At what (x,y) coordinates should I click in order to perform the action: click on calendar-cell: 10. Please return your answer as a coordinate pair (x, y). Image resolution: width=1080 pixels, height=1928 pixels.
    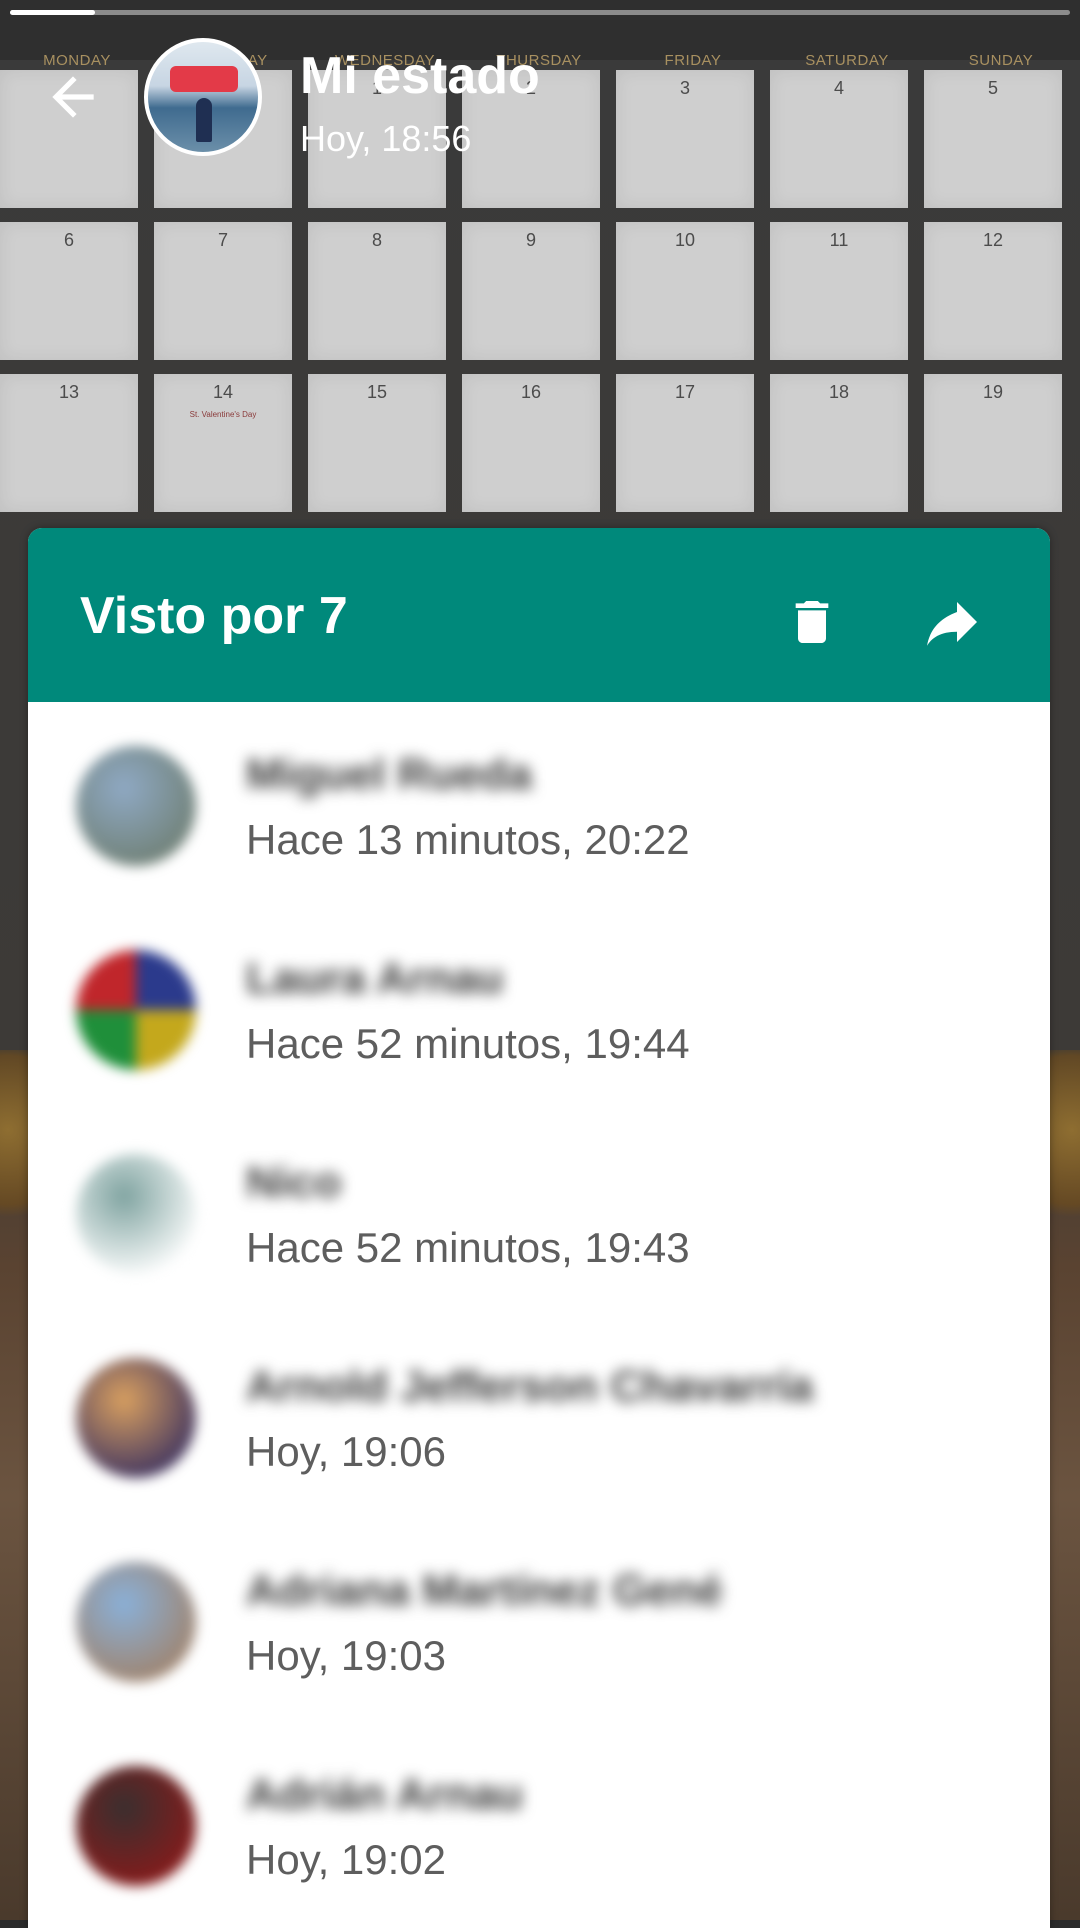
    Looking at the image, I should click on (685, 291).